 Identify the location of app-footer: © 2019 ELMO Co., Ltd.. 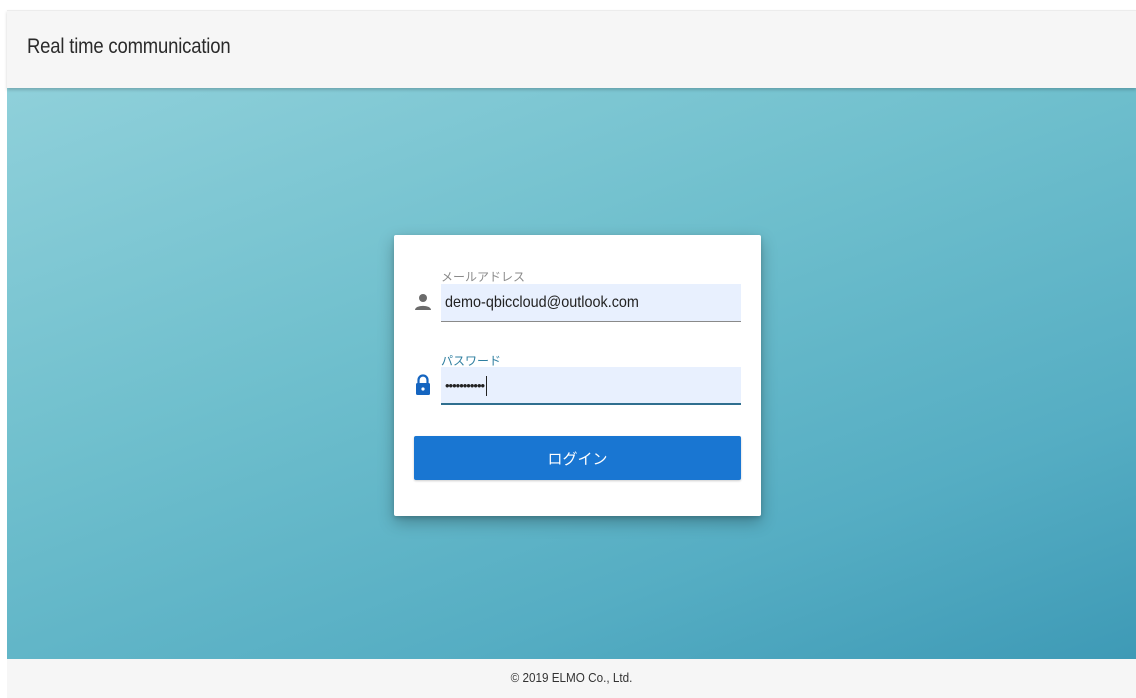
(571, 678).